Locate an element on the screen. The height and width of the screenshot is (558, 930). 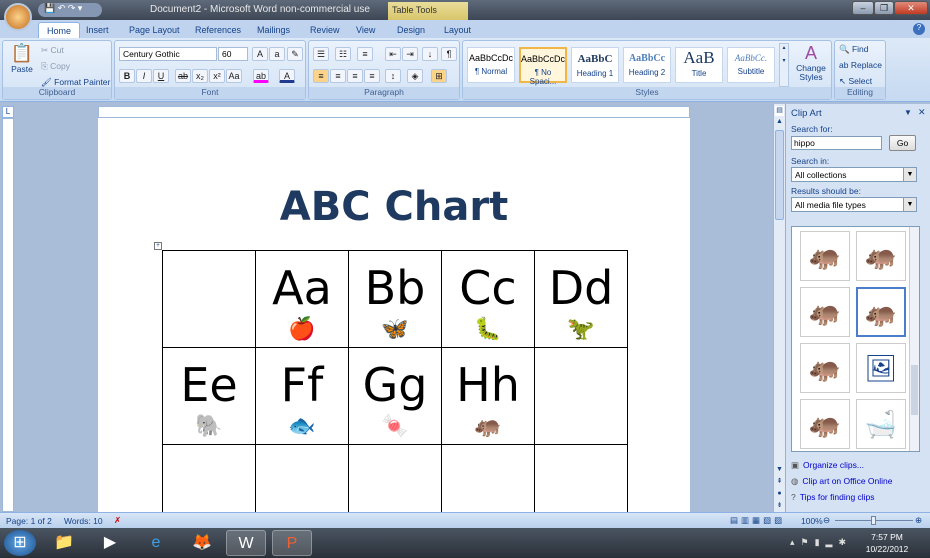
ruler-toggle: ▤ is located at coordinates (779, 111).